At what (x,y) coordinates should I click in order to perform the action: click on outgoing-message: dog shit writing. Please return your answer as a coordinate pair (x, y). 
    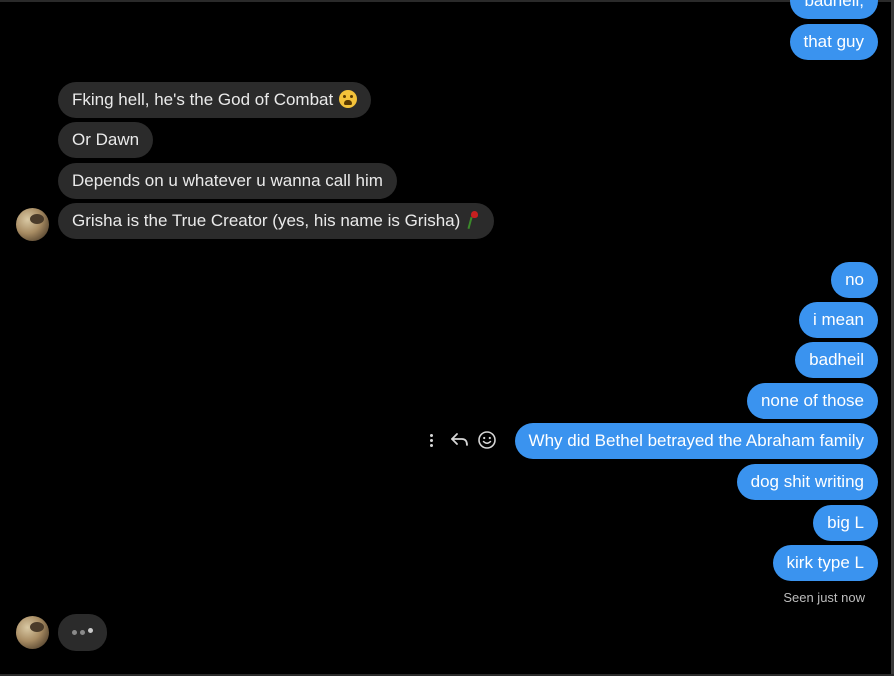
    Looking at the image, I should click on (807, 482).